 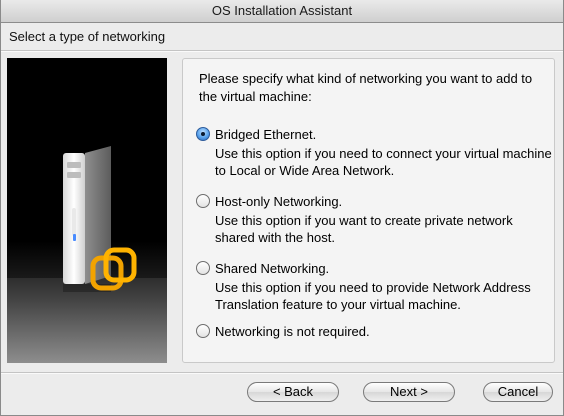 What do you see at coordinates (203, 201) in the screenshot?
I see `radio-host-only-networking` at bounding box center [203, 201].